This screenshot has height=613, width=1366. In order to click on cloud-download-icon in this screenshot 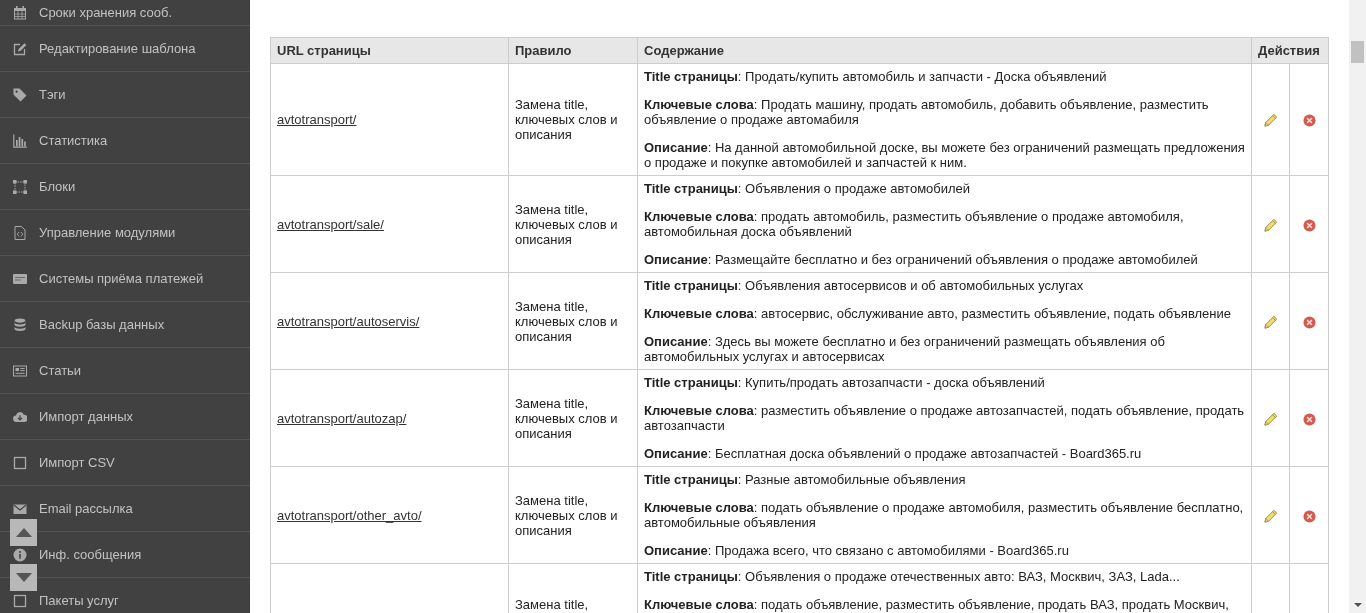, I will do `click(20, 416)`.